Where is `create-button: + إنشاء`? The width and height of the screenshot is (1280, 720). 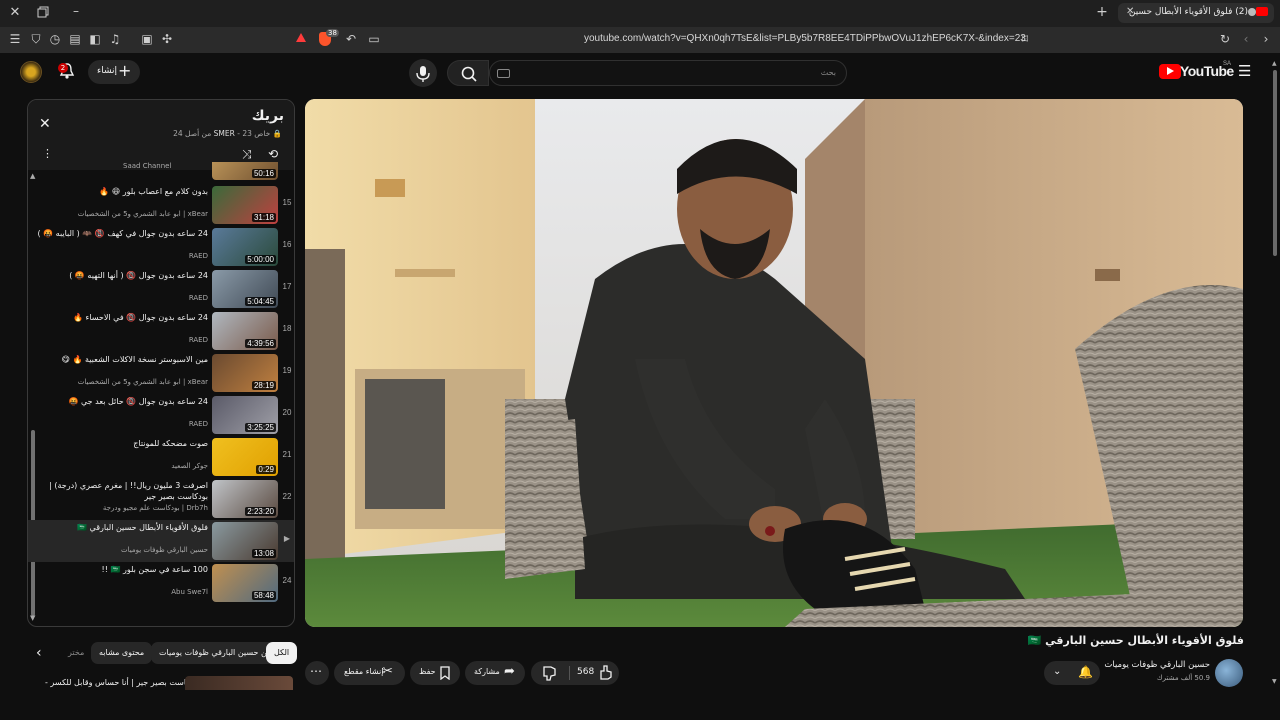 create-button: + إنشاء is located at coordinates (114, 72).